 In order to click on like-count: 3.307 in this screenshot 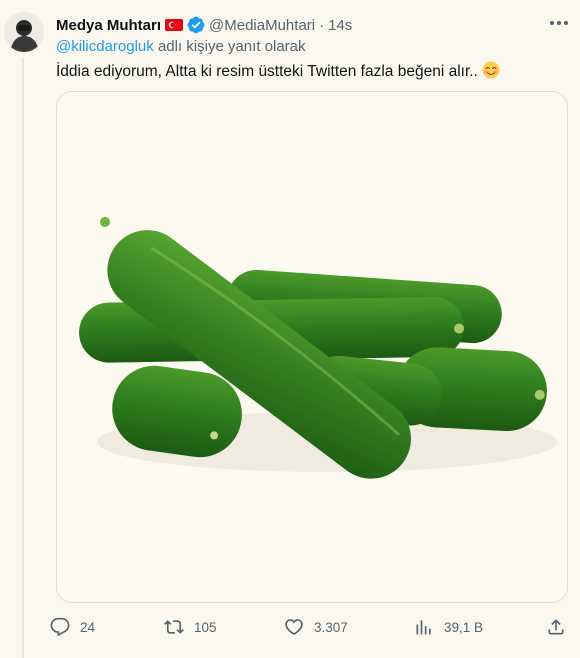, I will do `click(331, 627)`.